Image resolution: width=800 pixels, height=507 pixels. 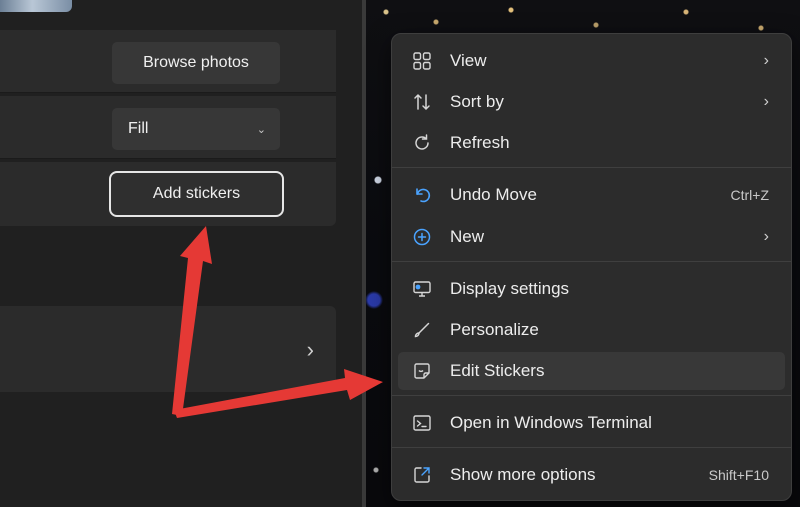 I want to click on menu-item-refresh: Refresh, so click(x=591, y=143).